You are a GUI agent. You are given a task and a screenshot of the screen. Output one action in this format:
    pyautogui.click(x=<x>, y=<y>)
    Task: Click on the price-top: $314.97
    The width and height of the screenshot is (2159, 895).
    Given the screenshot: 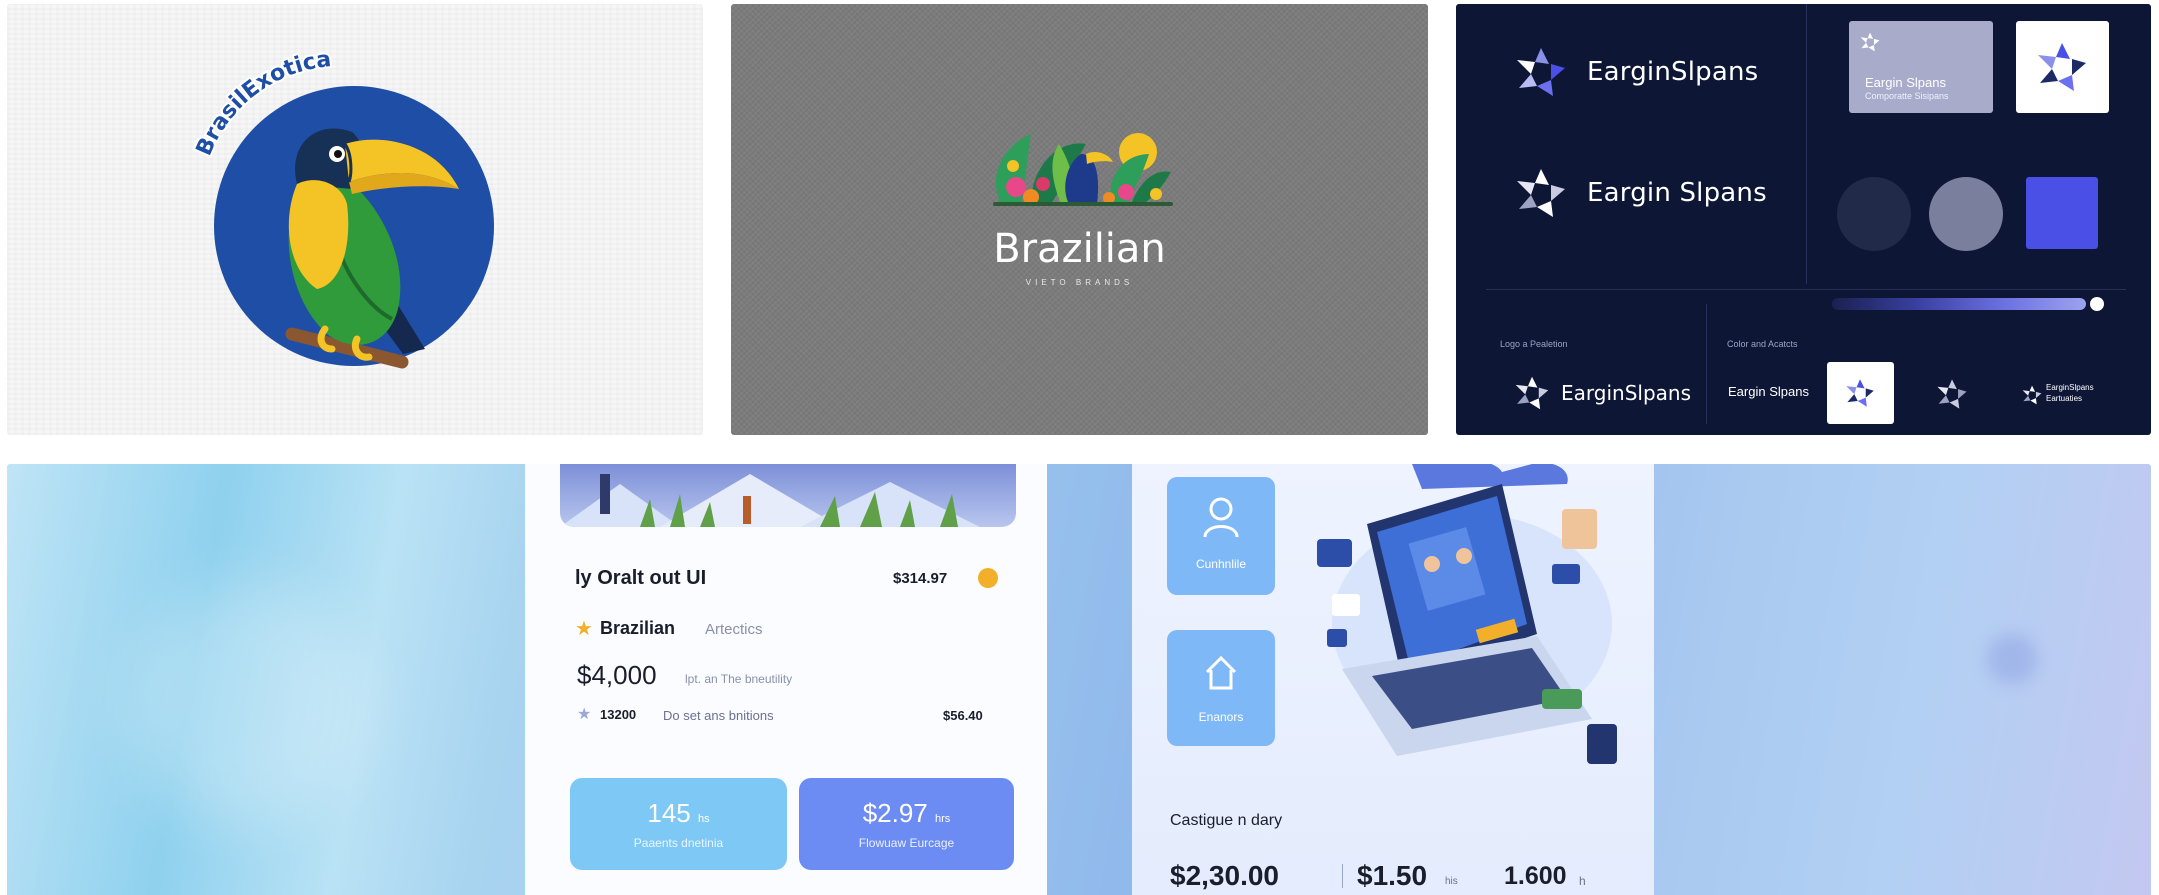 What is the action you would take?
    pyautogui.click(x=920, y=578)
    